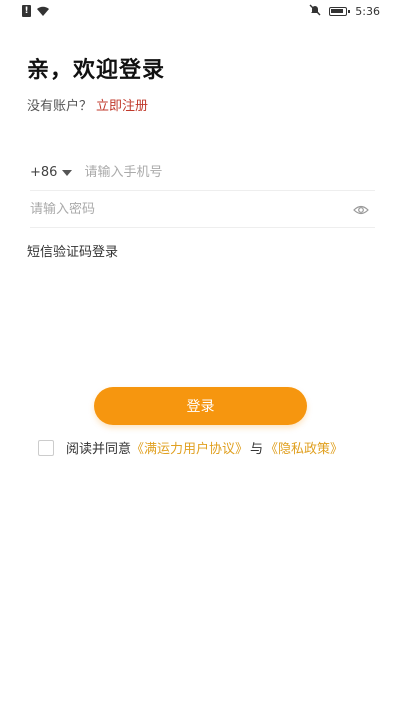 This screenshot has height=711, width=400. Describe the element at coordinates (361, 210) in the screenshot. I see `eye-icon` at that location.